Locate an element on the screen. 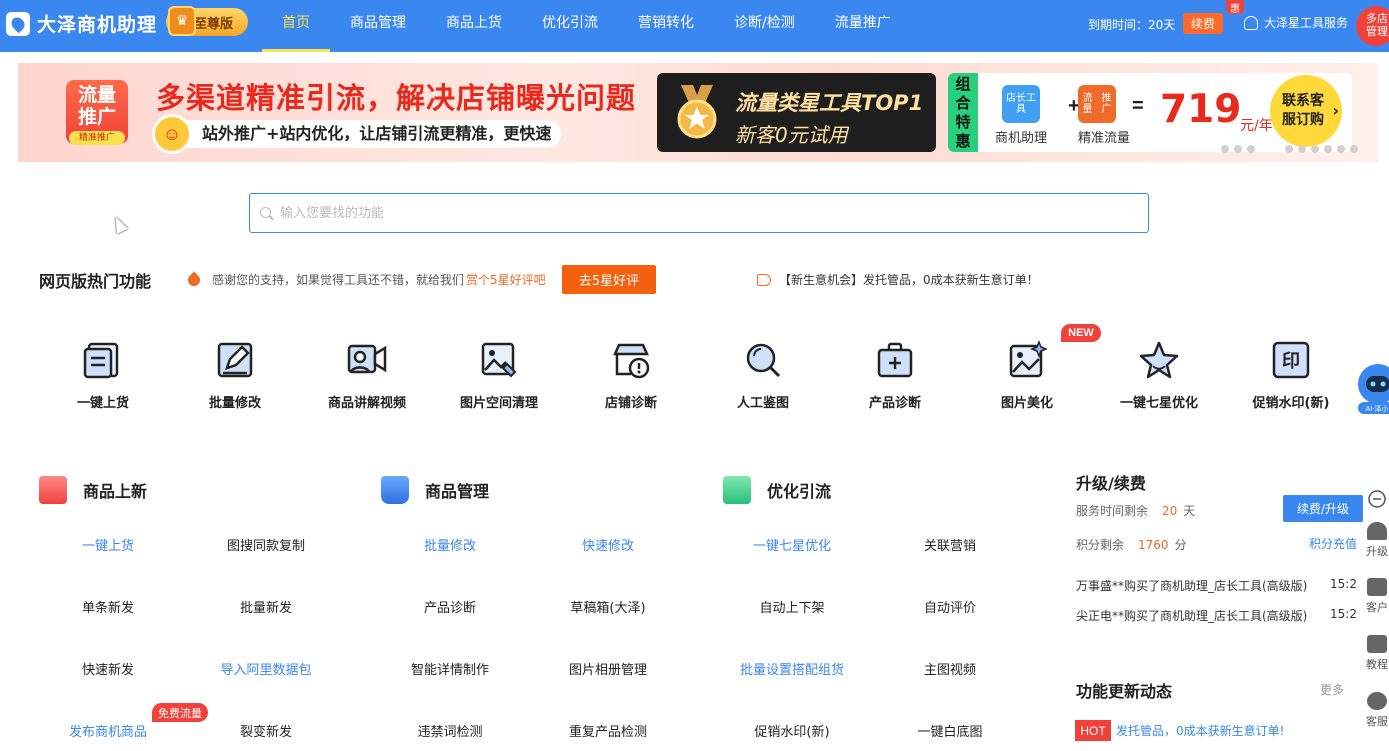  side-customer: 客户 is located at coordinates (1375, 596).